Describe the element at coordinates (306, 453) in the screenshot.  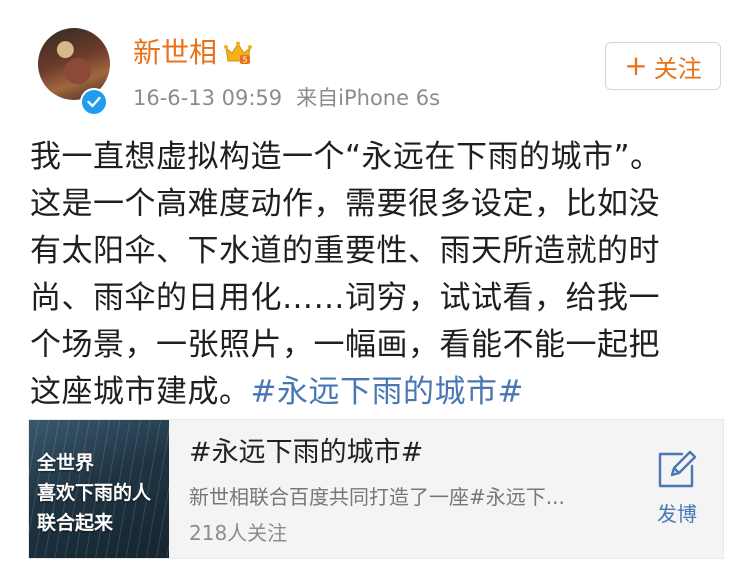
I see `topic-title: #永远下雨的城市#` at that location.